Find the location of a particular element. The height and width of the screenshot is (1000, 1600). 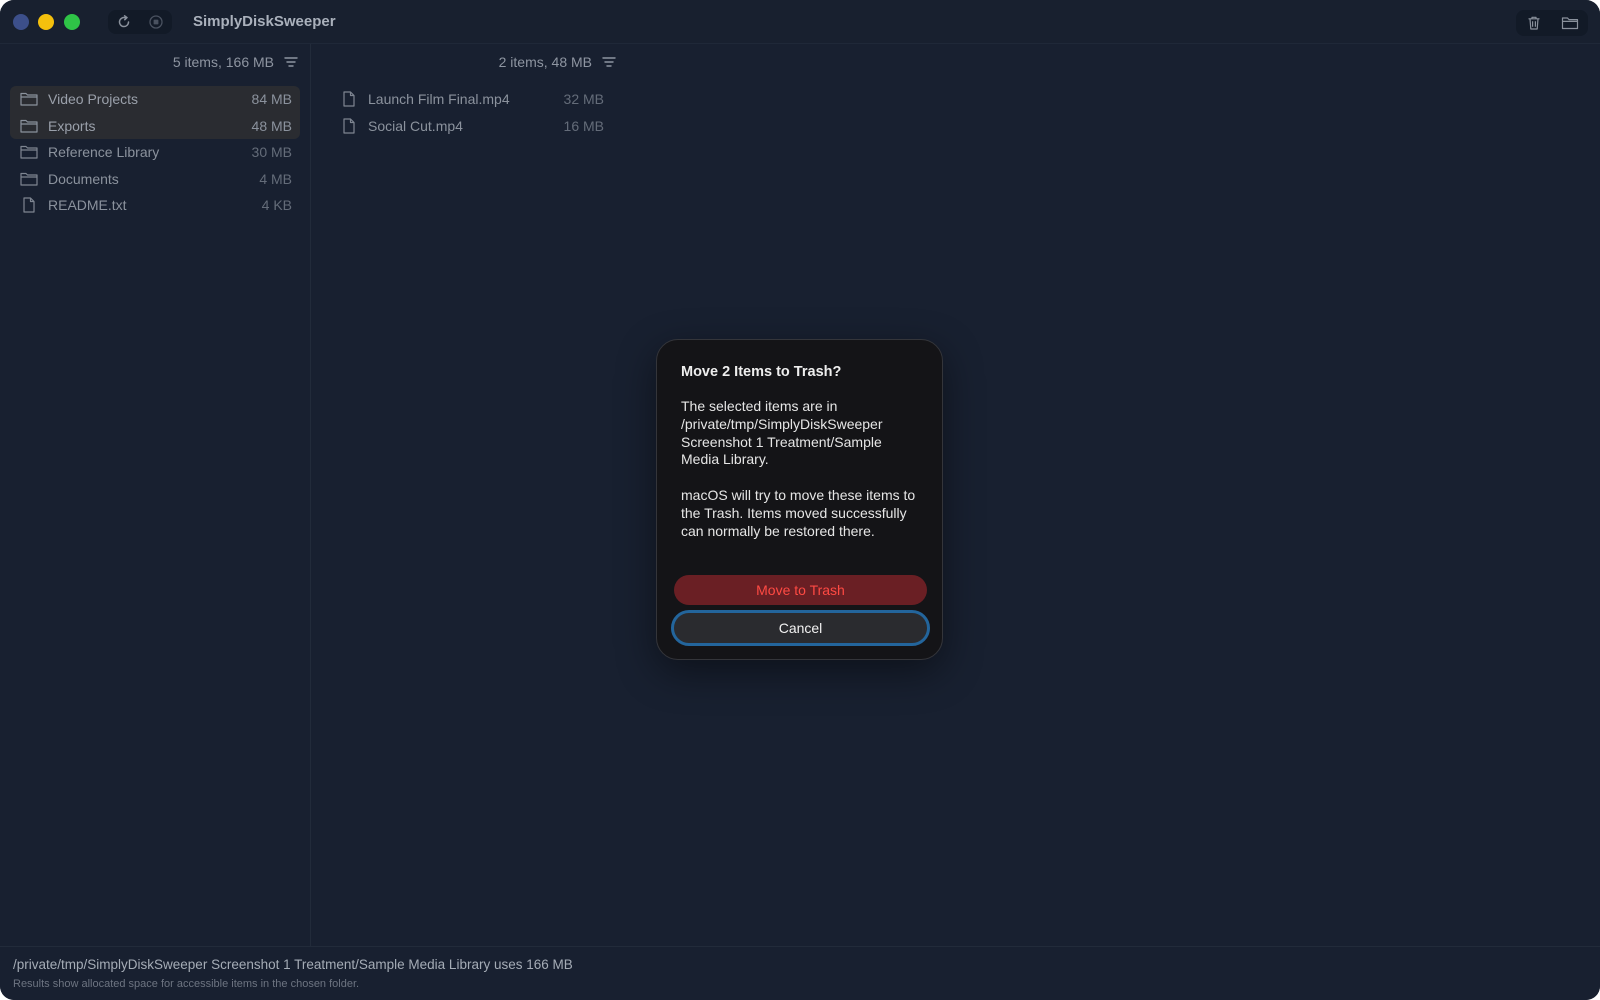

item-size: 84 MB is located at coordinates (271, 99).